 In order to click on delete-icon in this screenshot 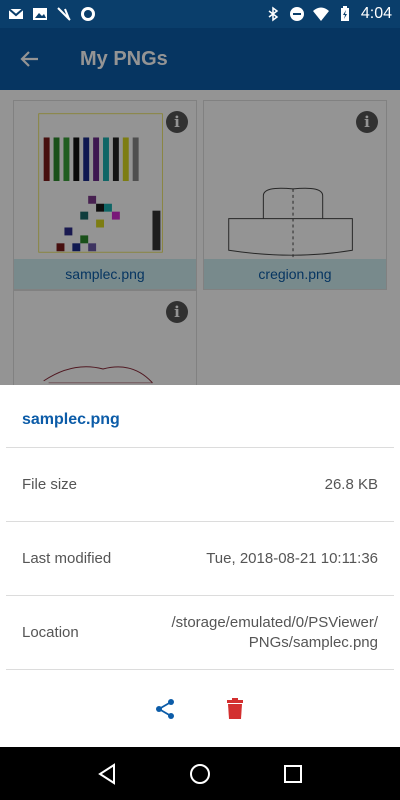, I will do `click(235, 708)`.